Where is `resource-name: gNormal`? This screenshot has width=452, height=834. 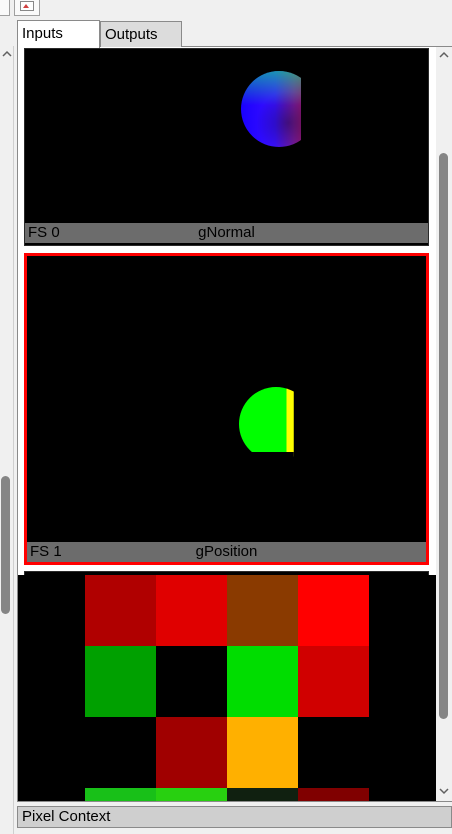 resource-name: gNormal is located at coordinates (226, 232).